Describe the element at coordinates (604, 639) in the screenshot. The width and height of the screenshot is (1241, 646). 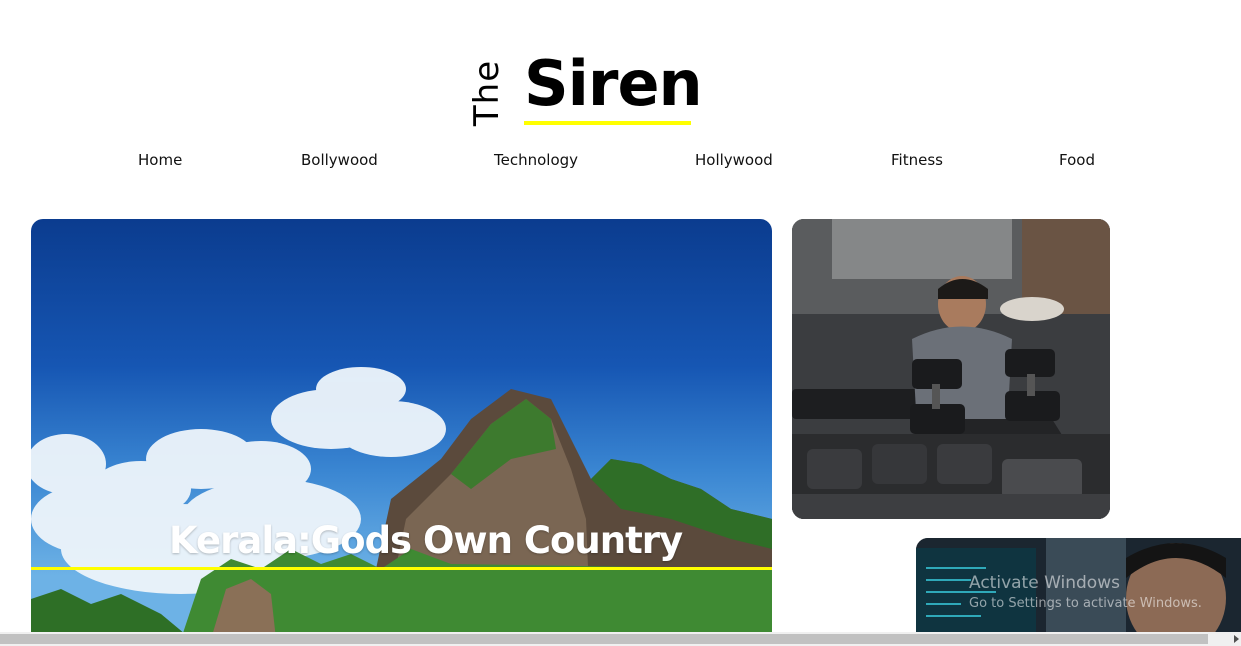
I see `scrollbar-thumb` at that location.